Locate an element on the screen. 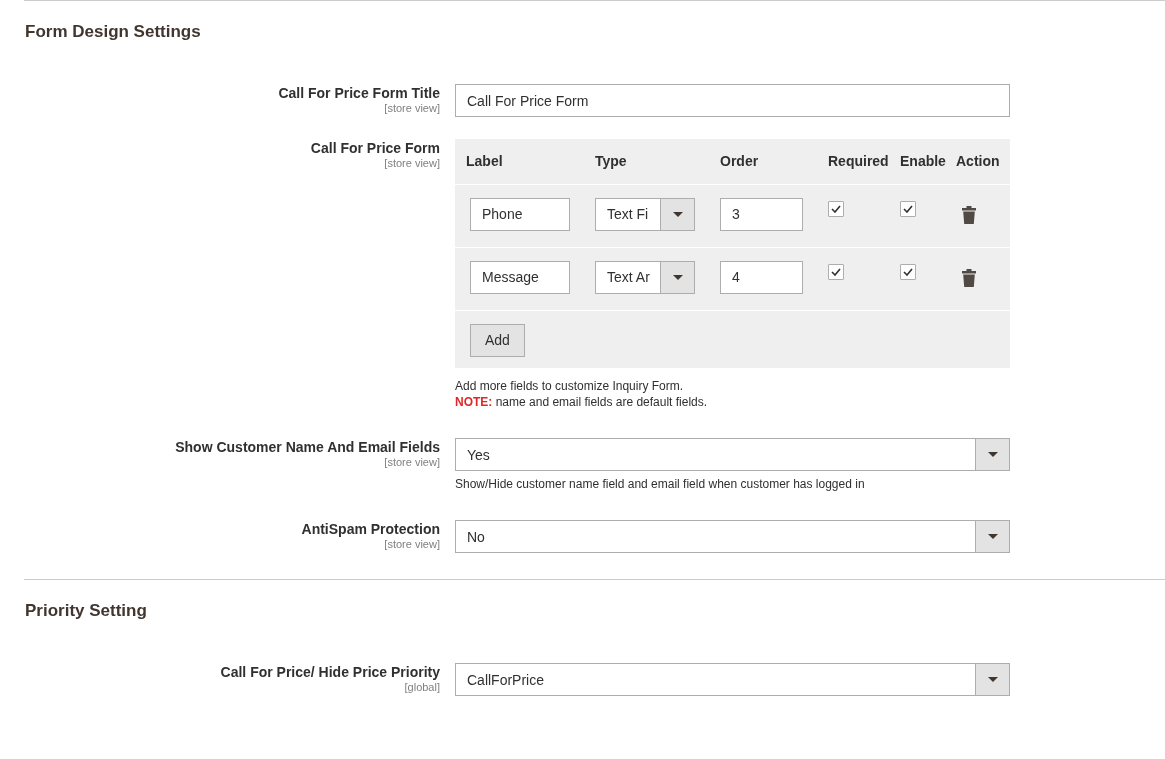 The image size is (1165, 759). column-header: Enable is located at coordinates (923, 161).